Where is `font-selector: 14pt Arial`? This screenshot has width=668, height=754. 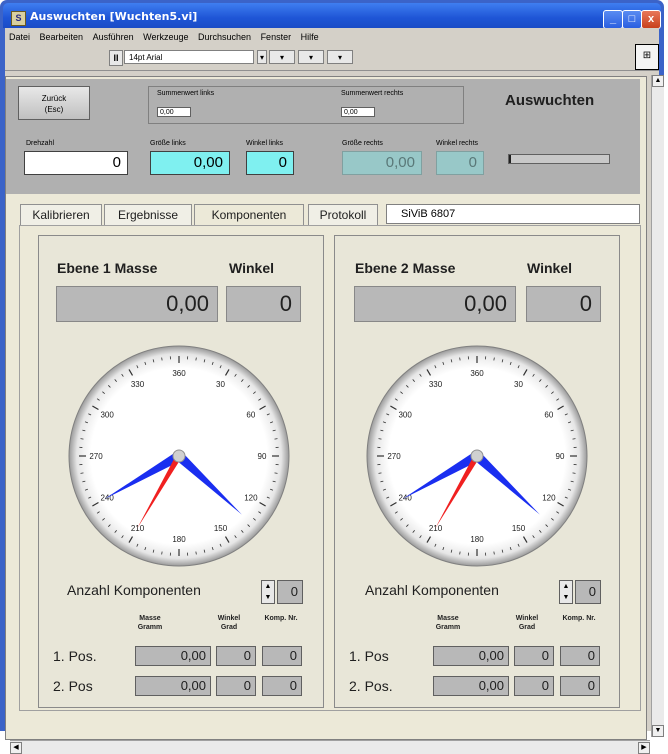
font-selector: 14pt Arial is located at coordinates (189, 57).